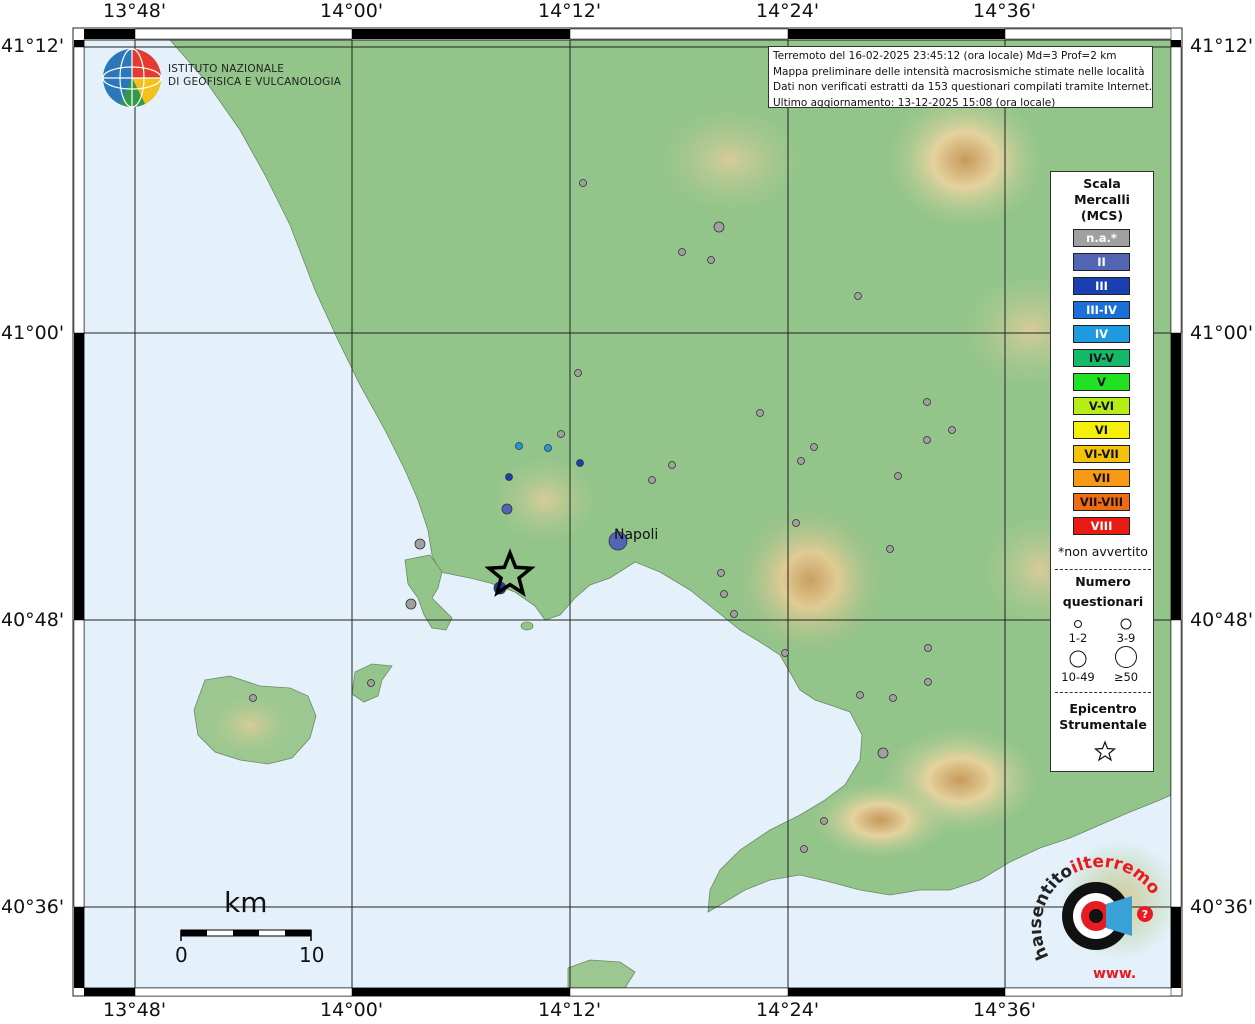  What do you see at coordinates (135, 1010) in the screenshot?
I see `lon-label-bottom-1: 13°48'` at bounding box center [135, 1010].